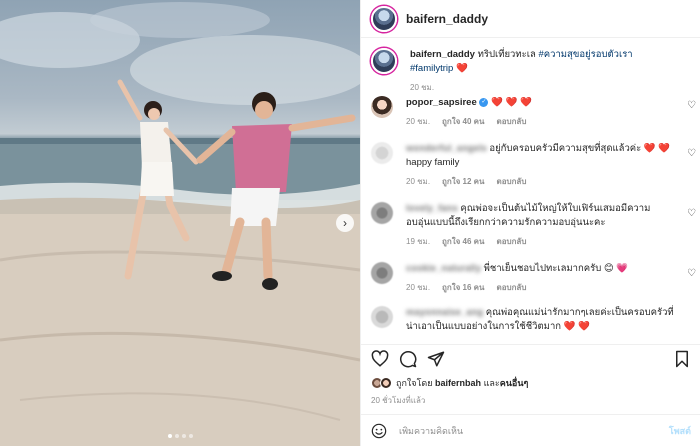 This screenshot has height=446, width=700. Describe the element at coordinates (444, 313) in the screenshot. I see `commenter-username: mayonnaise_ang` at that location.